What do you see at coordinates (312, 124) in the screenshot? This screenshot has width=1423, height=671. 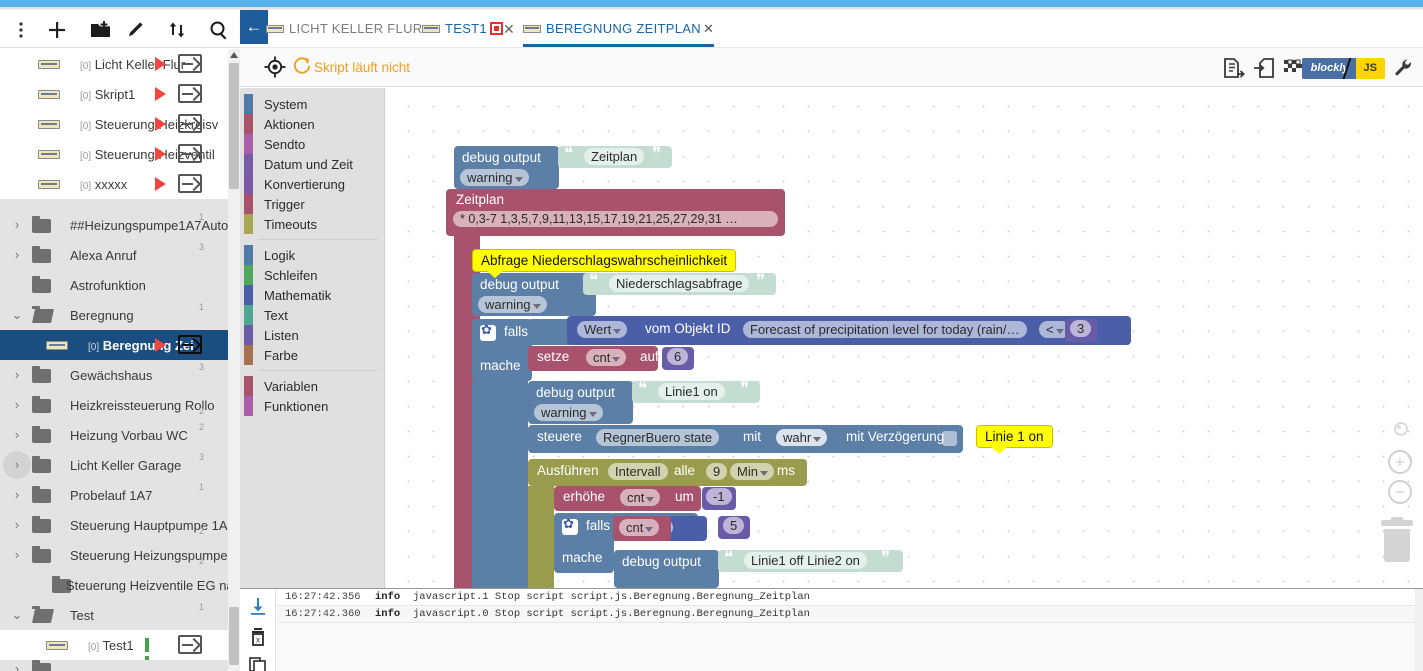 I see `toolbox-category-aktionen: Aktionen` at bounding box center [312, 124].